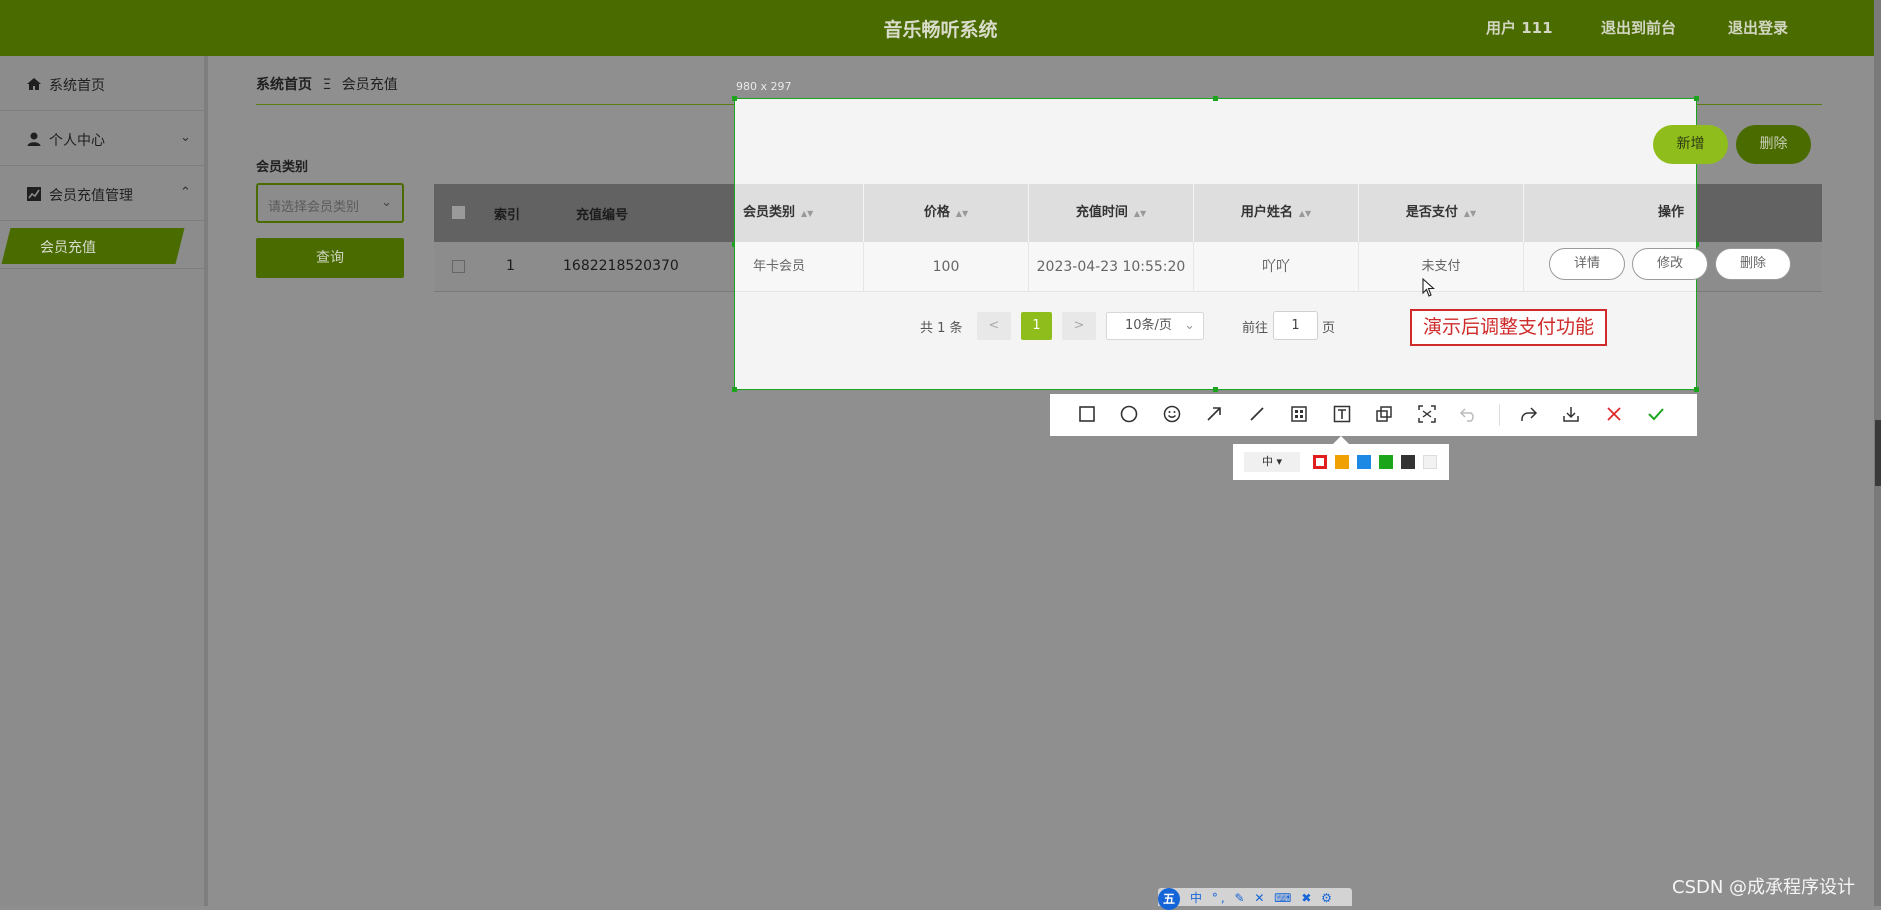  Describe the element at coordinates (1428, 287) in the screenshot. I see `mouse-cursor-icon` at that location.